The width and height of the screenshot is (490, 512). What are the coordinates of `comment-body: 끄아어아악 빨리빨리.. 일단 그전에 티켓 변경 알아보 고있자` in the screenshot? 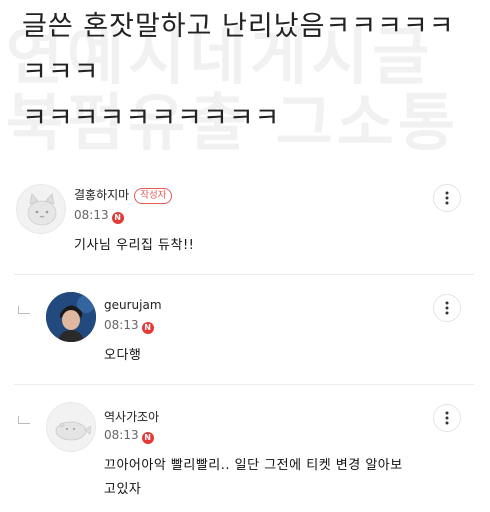 It's located at (253, 477).